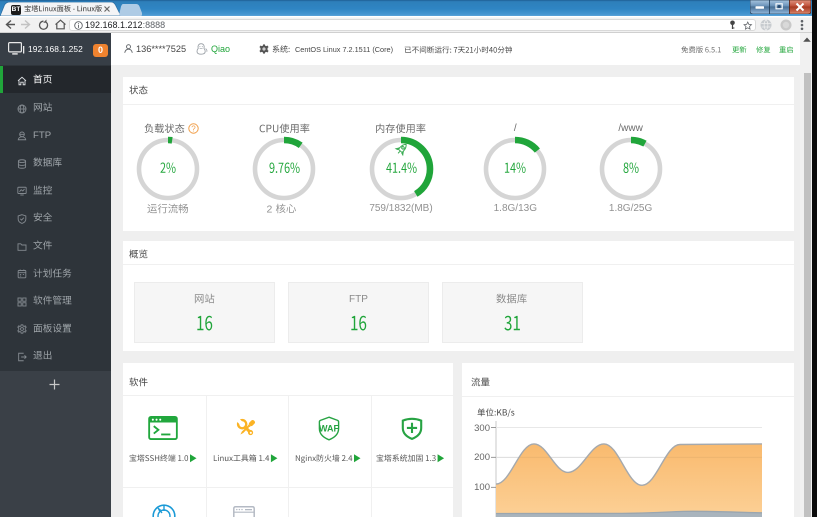 This screenshot has width=817, height=517. I want to click on svg-text: 2, so click(270, 209).